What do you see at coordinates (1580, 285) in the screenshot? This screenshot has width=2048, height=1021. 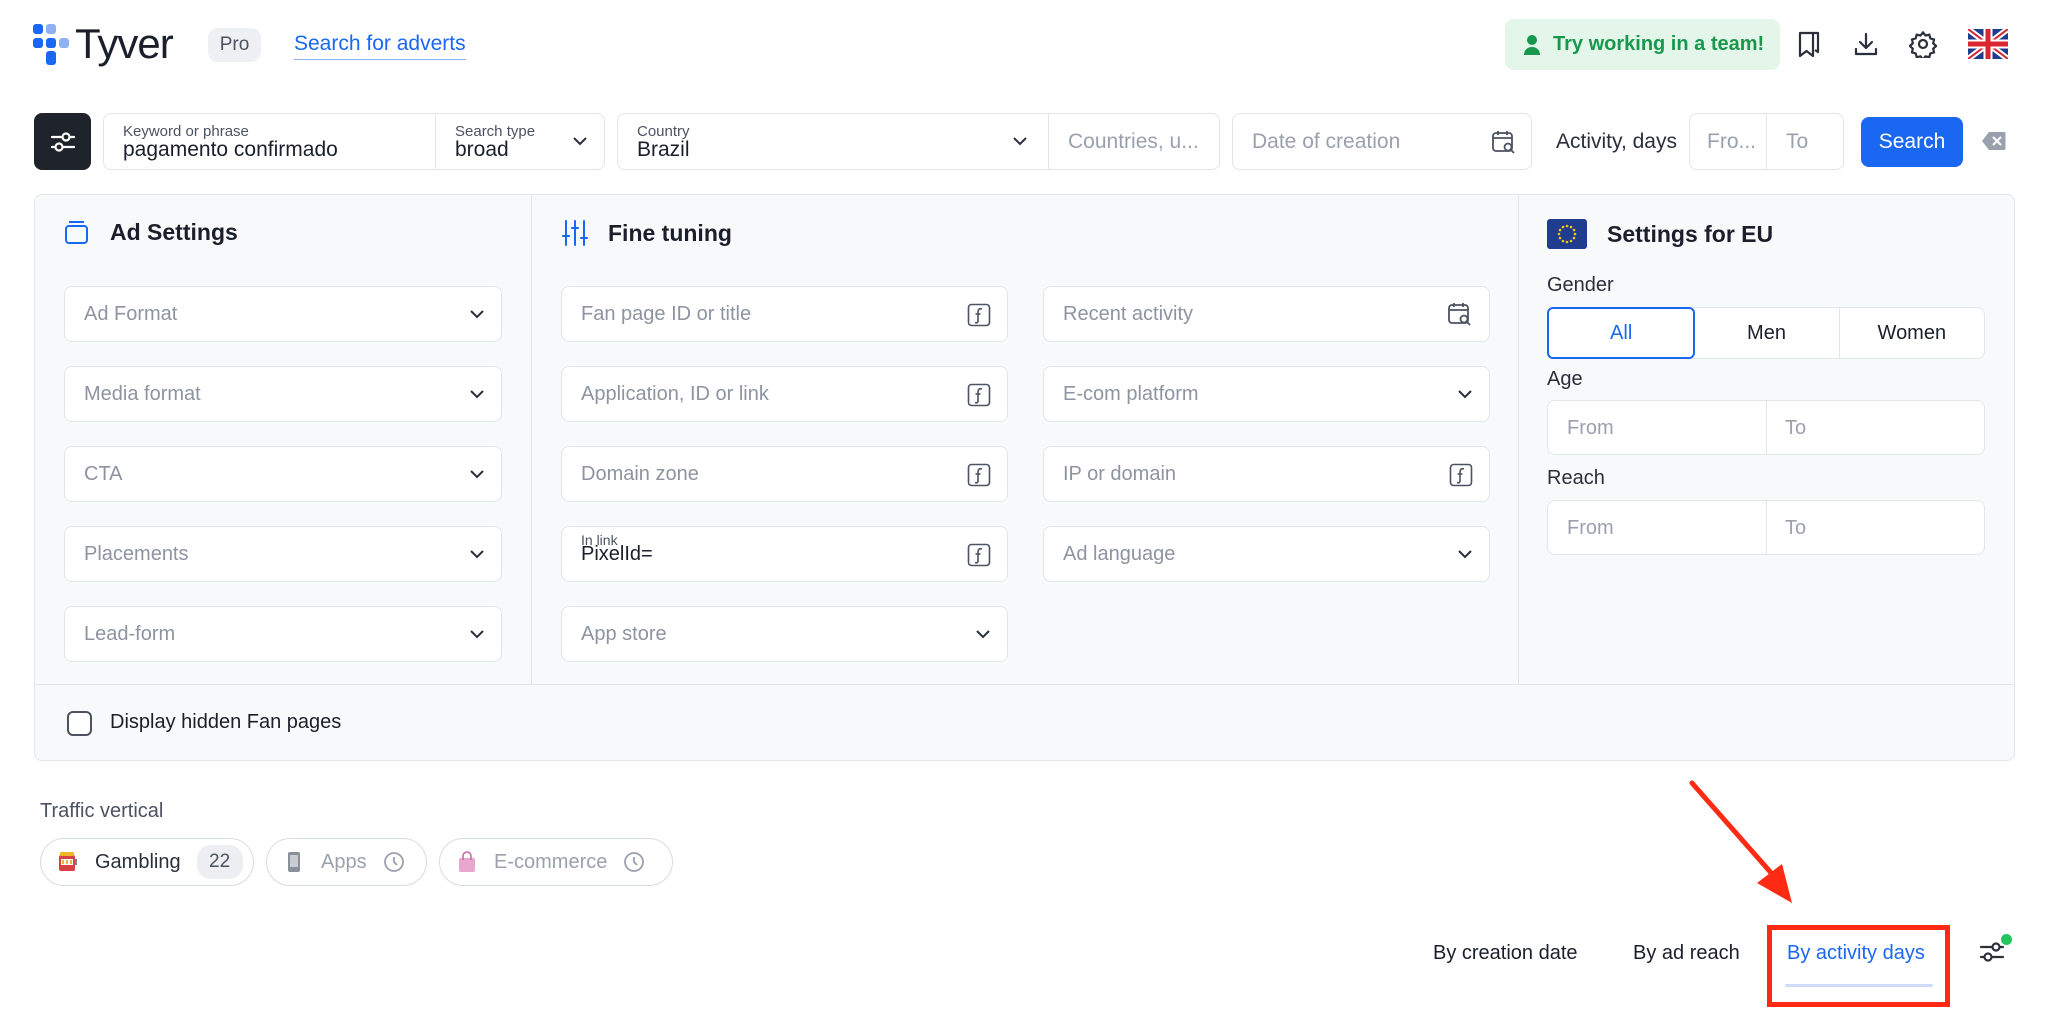 I see `gender-label: Gender` at bounding box center [1580, 285].